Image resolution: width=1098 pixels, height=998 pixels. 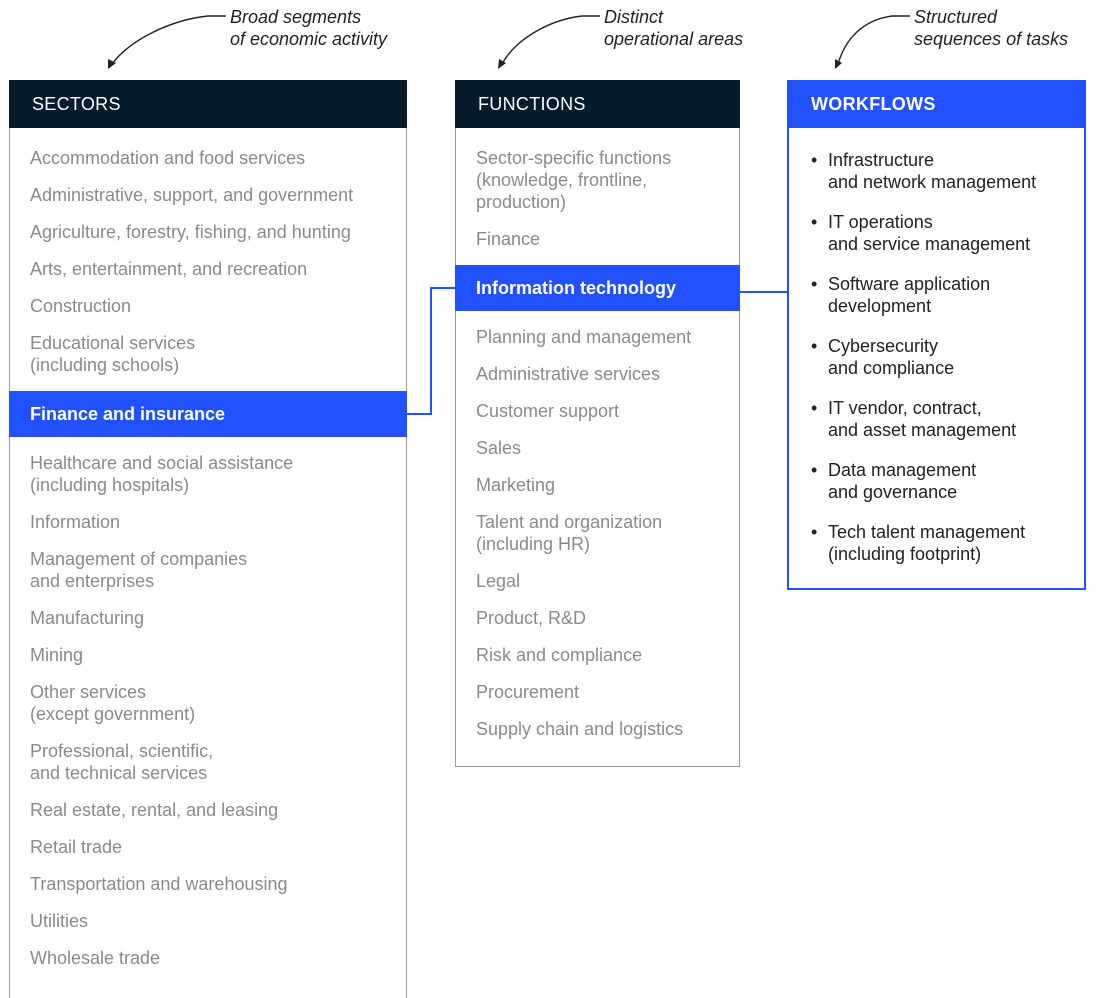 I want to click on sector-item: Administrative, support, and government, so click(x=192, y=195).